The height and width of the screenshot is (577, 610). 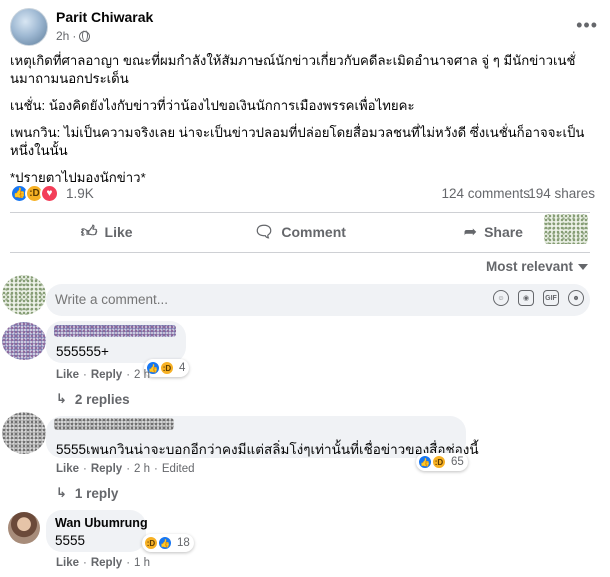 What do you see at coordinates (576, 298) in the screenshot?
I see `sticker-icon: ☻` at bounding box center [576, 298].